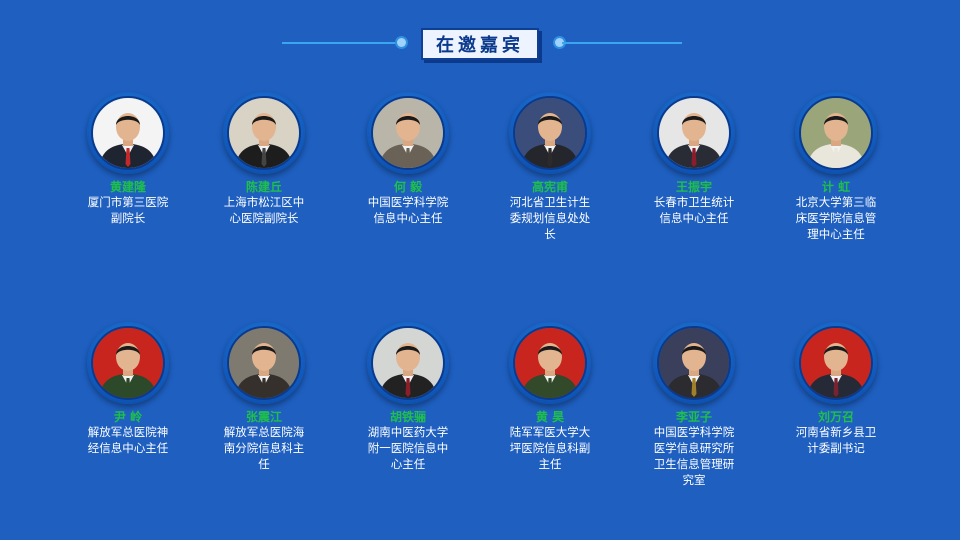  I want to click on guest-card: 计 虹北京大学第三临床医学院信息管理中心主任, so click(836, 167).